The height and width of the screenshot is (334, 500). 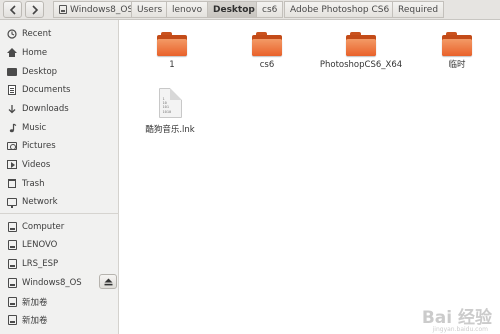 I want to click on sidebar-item-label: Downloads, so click(x=45, y=108).